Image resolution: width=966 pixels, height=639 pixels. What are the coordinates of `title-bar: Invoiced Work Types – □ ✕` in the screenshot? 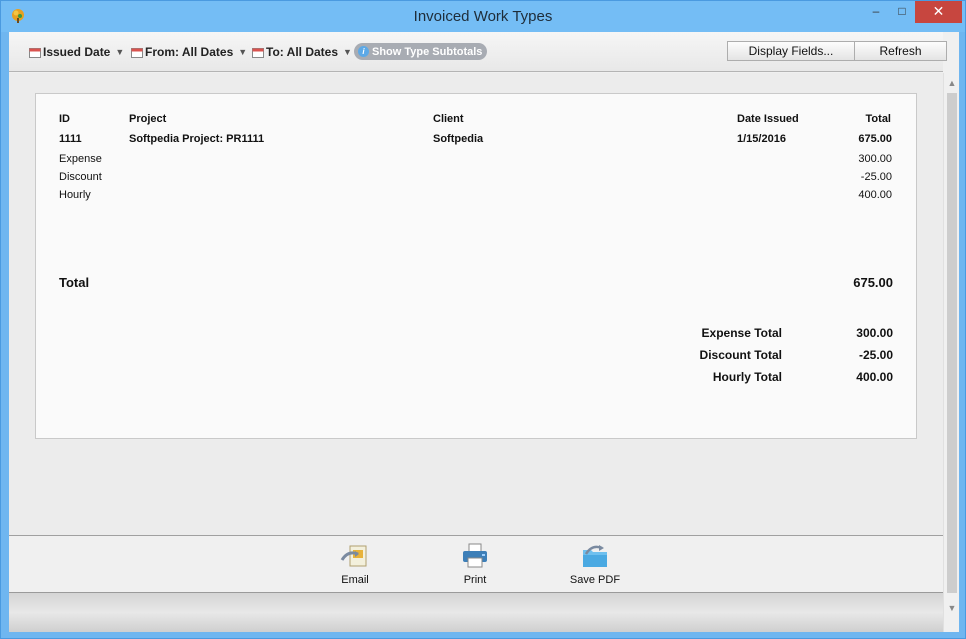 It's located at (483, 16).